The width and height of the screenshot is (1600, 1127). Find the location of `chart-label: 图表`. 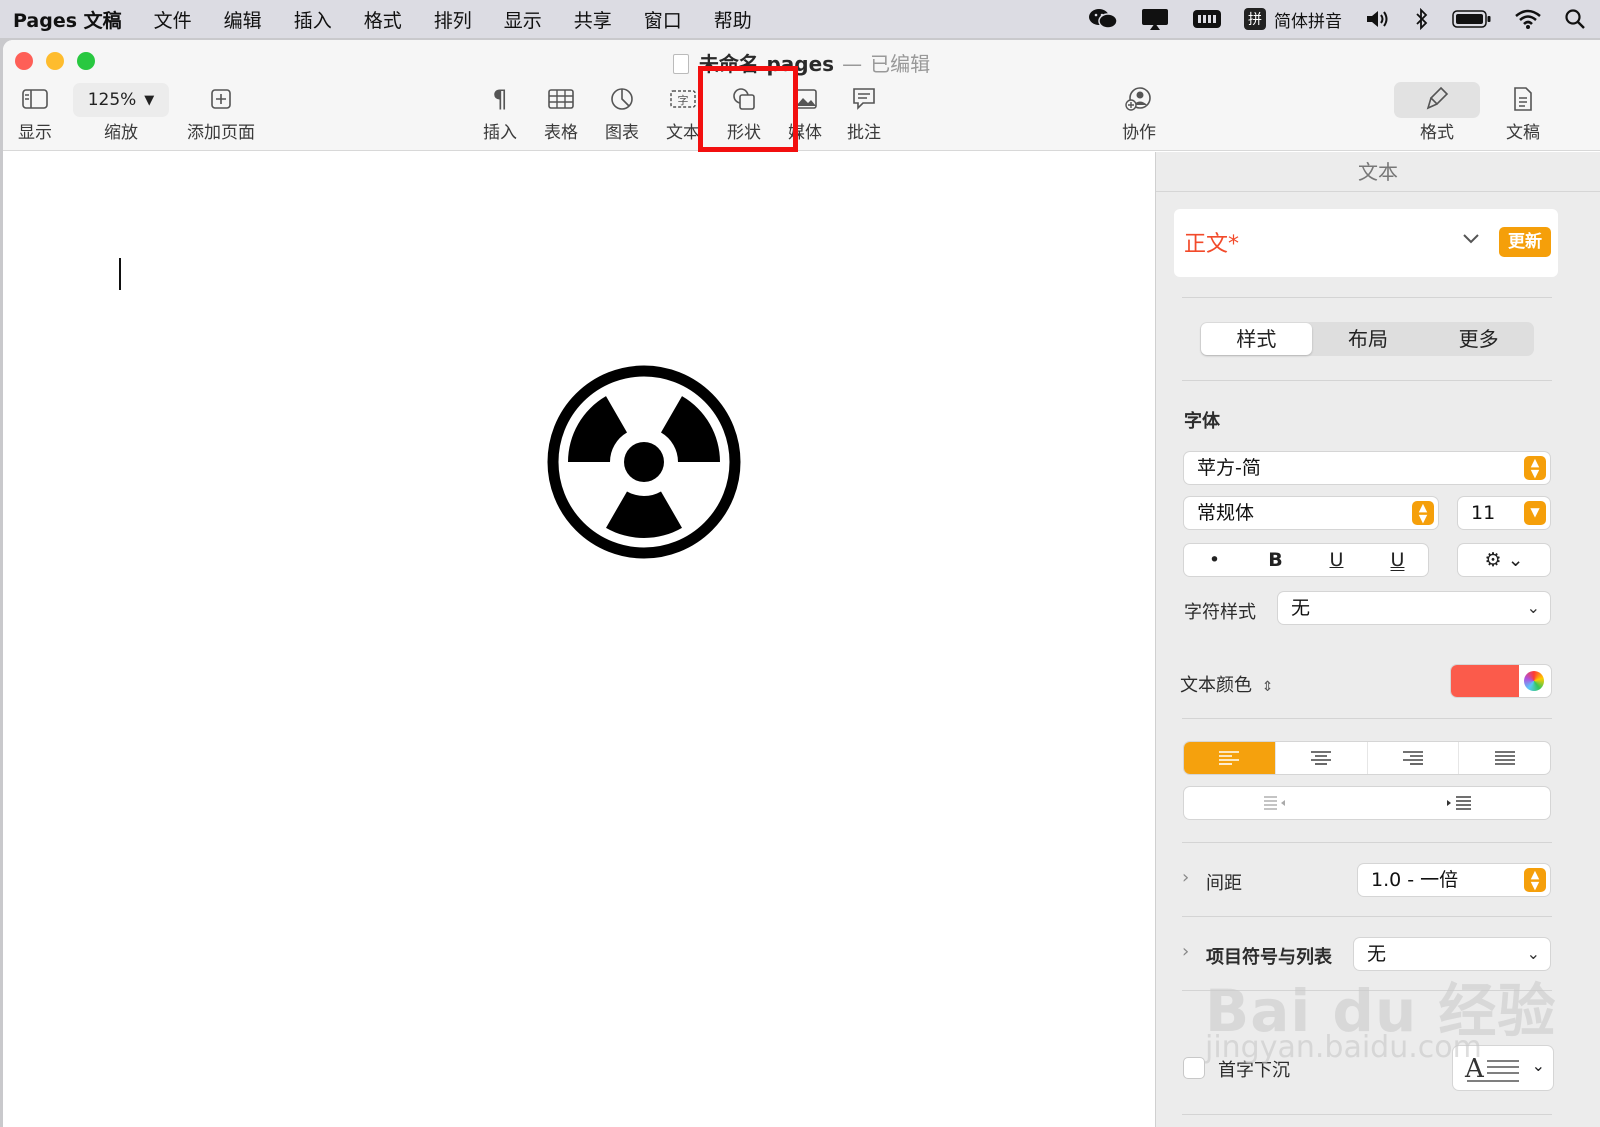

chart-label: 图表 is located at coordinates (622, 133).